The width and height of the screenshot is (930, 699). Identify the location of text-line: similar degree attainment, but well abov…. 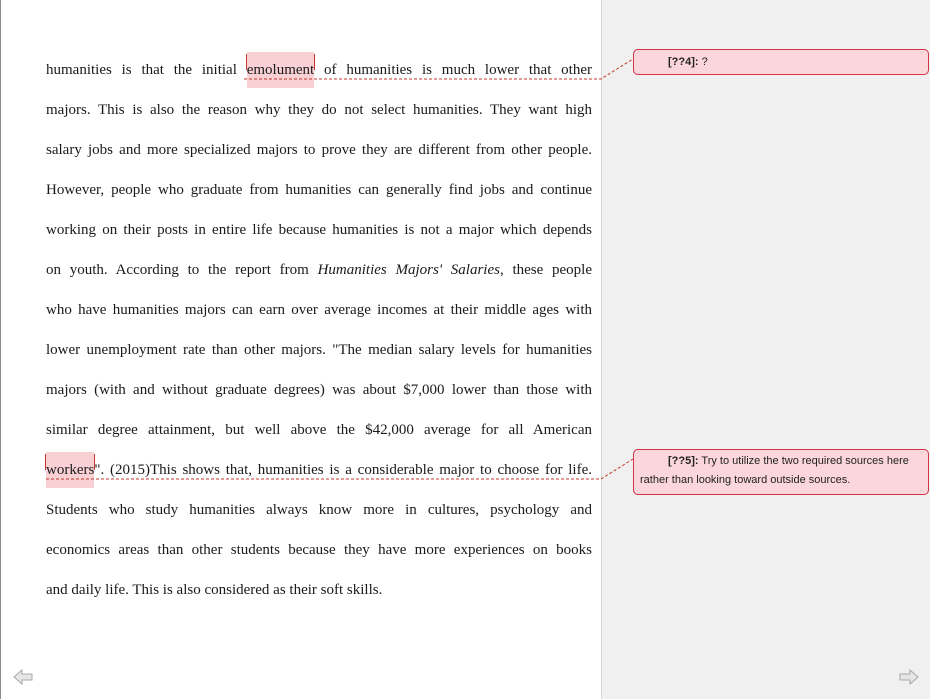
(319, 430).